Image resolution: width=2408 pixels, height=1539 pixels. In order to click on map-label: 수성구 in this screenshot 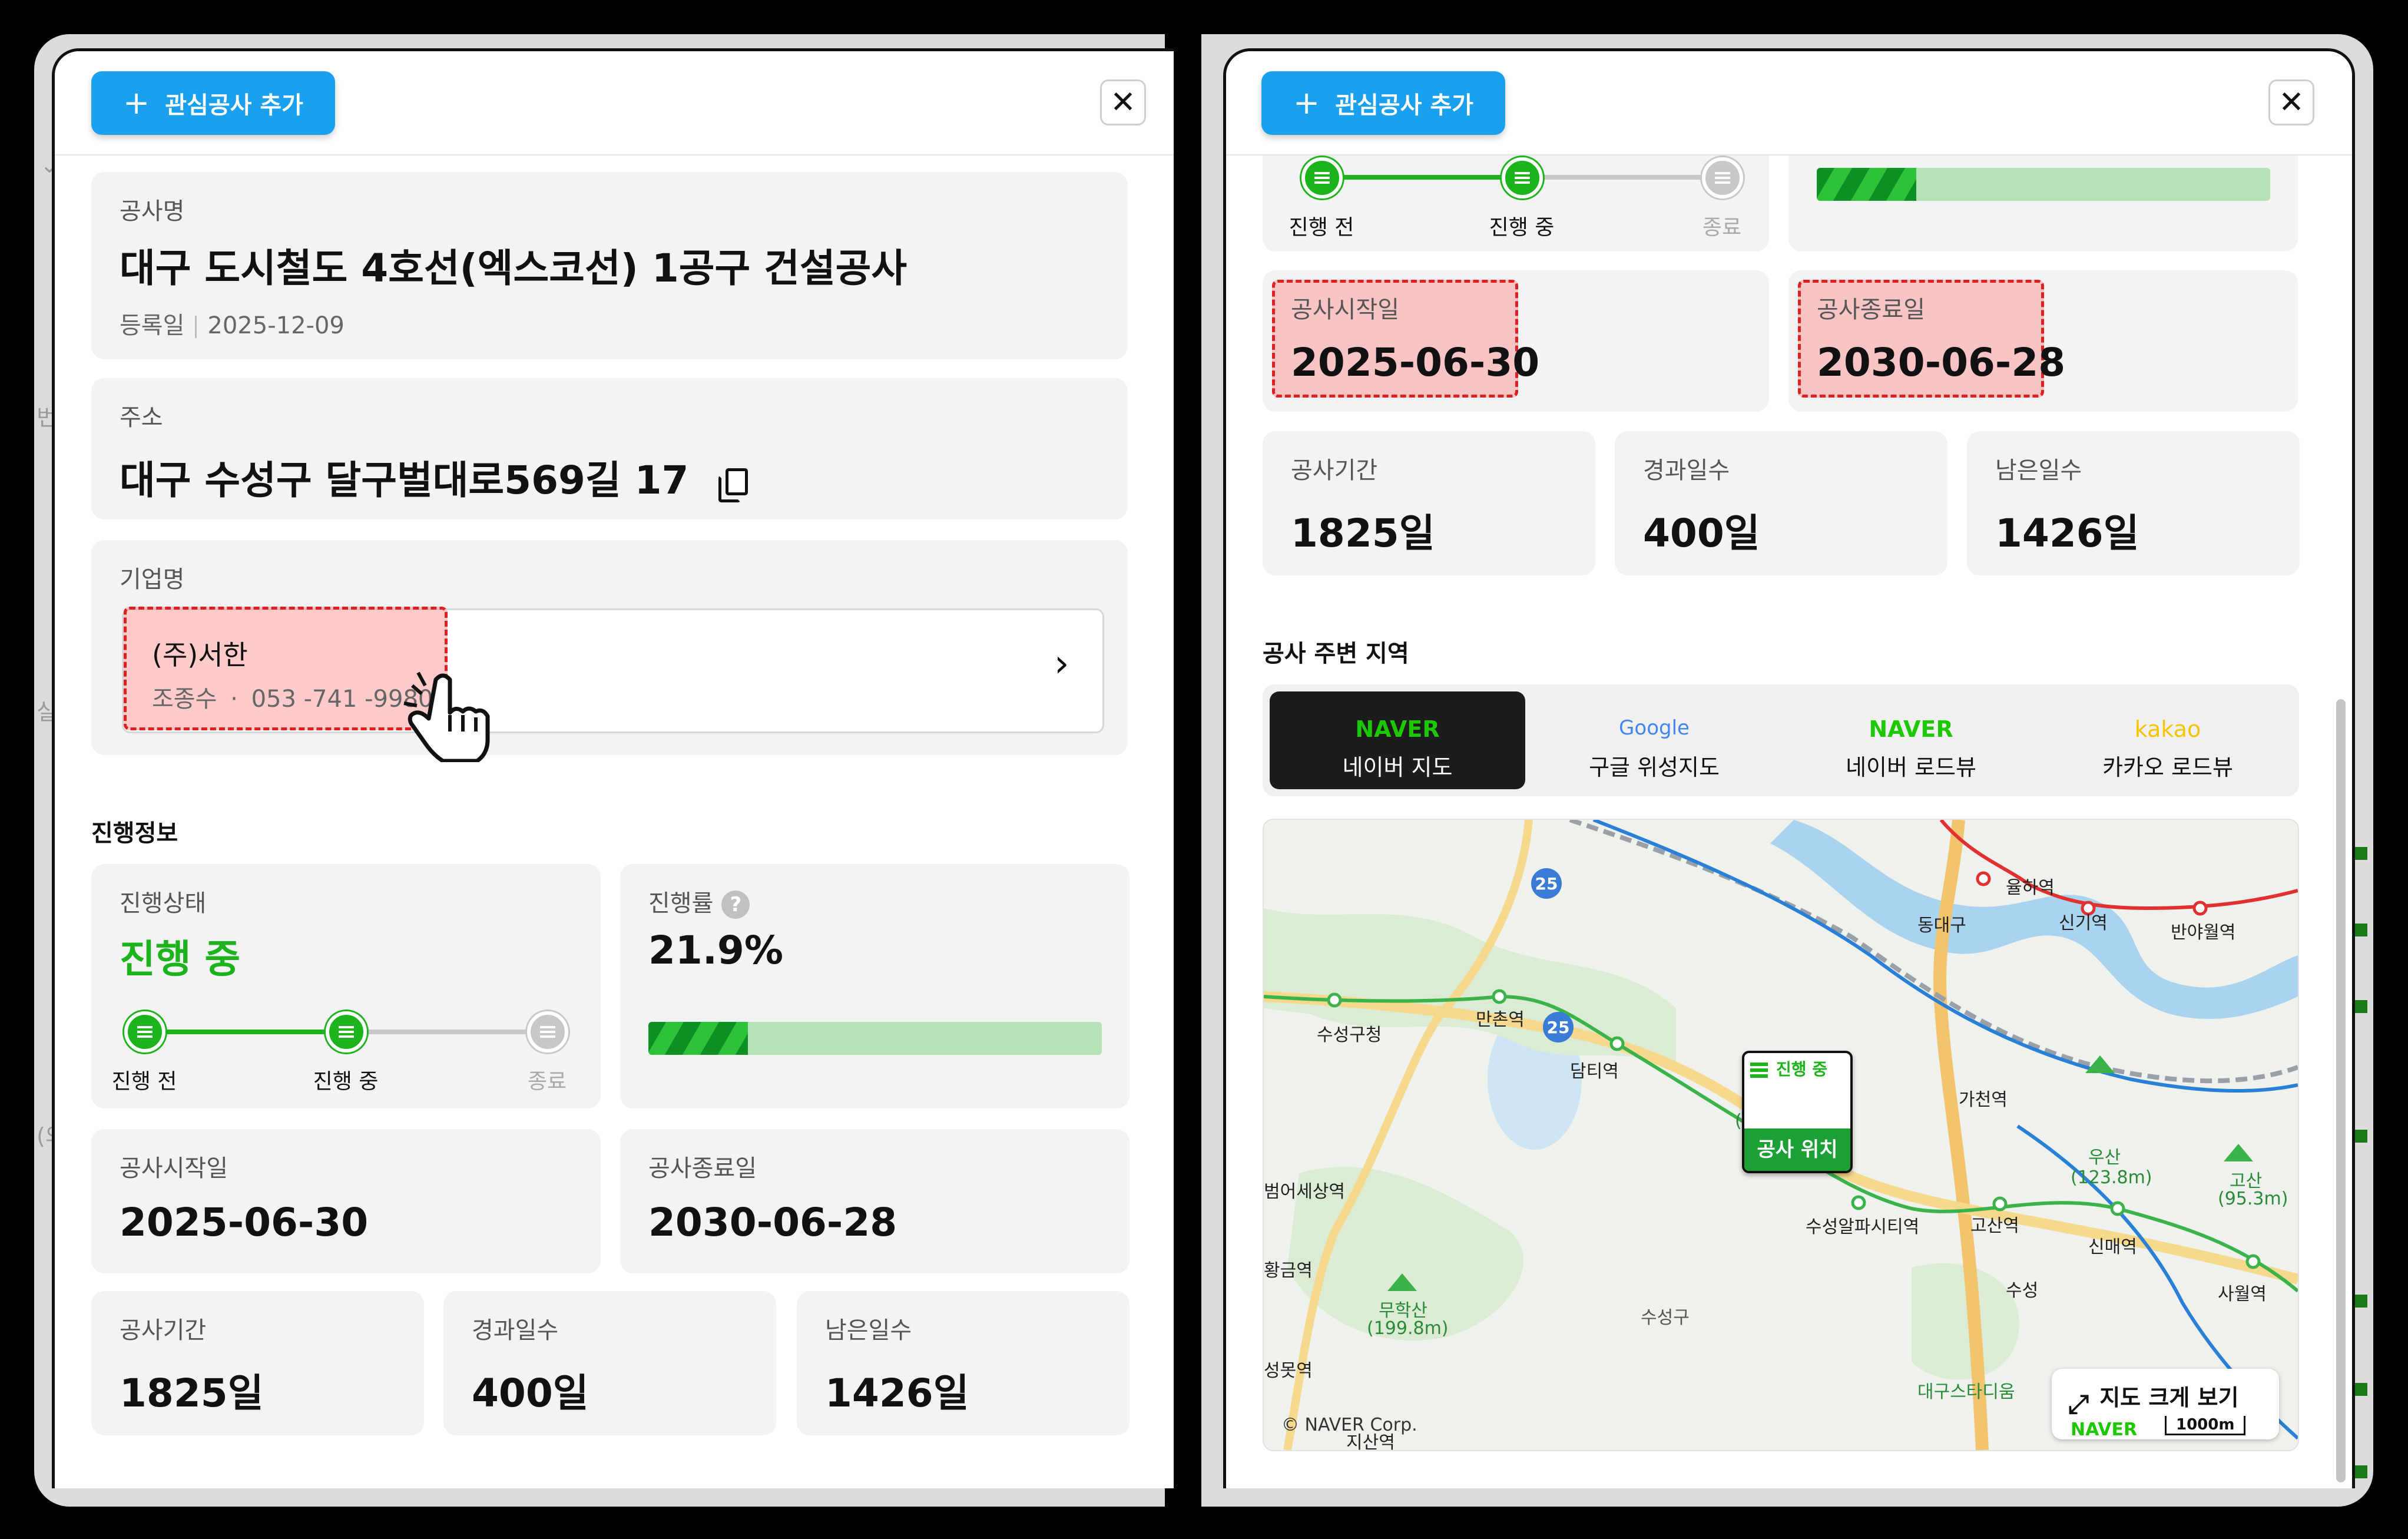, I will do `click(1665, 1318)`.